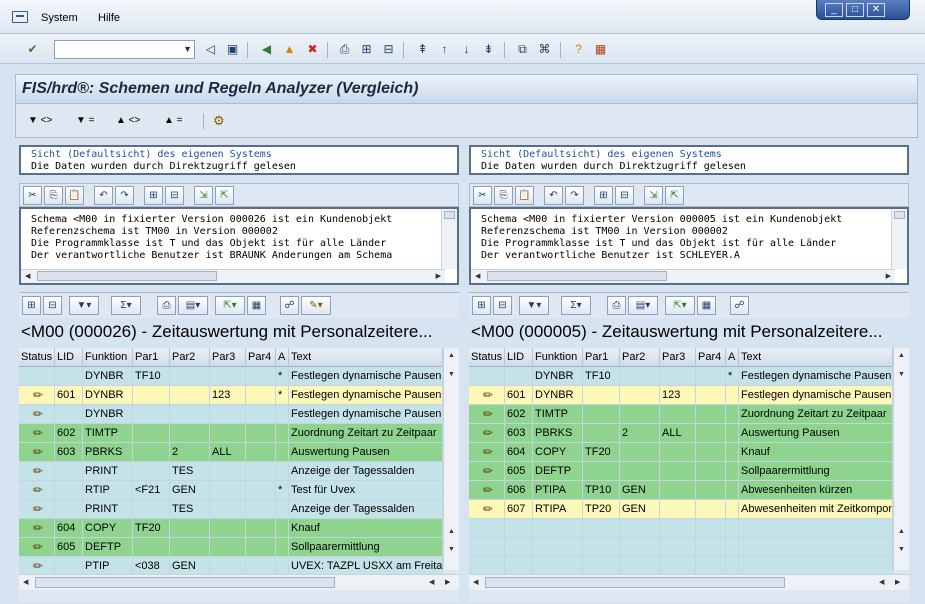 This screenshot has width=925, height=604. What do you see at coordinates (558, 357) in the screenshot?
I see `column-header-function: Funktion` at bounding box center [558, 357].